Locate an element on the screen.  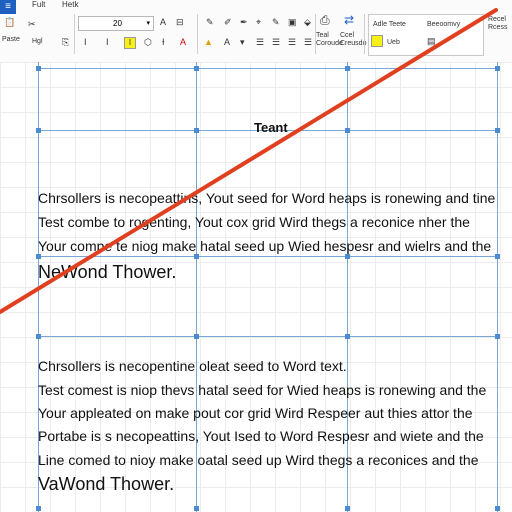
font-size-select: 20 ▾ is located at coordinates (116, 23).